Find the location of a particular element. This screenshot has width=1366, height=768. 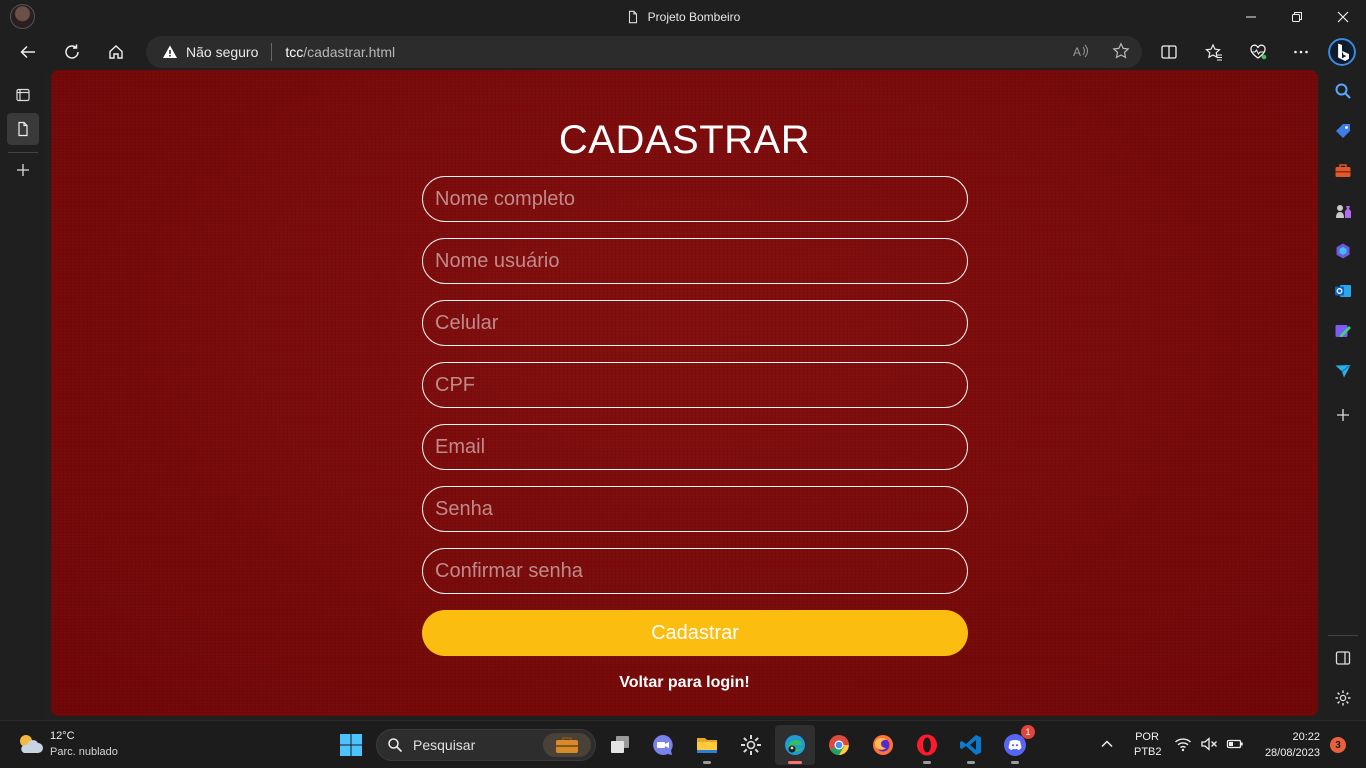

minimize-icon is located at coordinates (1251, 17).